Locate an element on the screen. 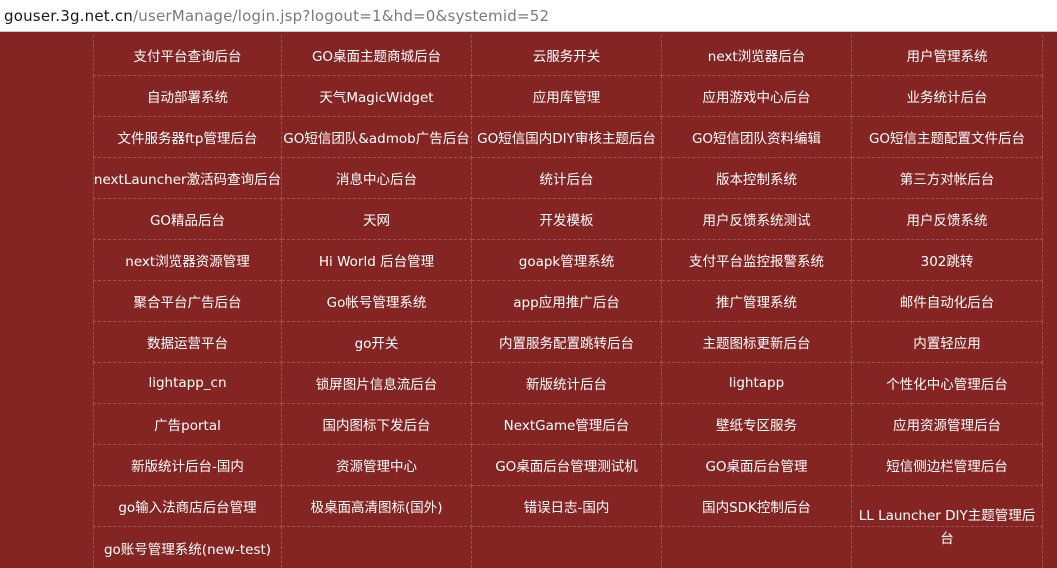  system-link: GO精品后台 is located at coordinates (187, 219).